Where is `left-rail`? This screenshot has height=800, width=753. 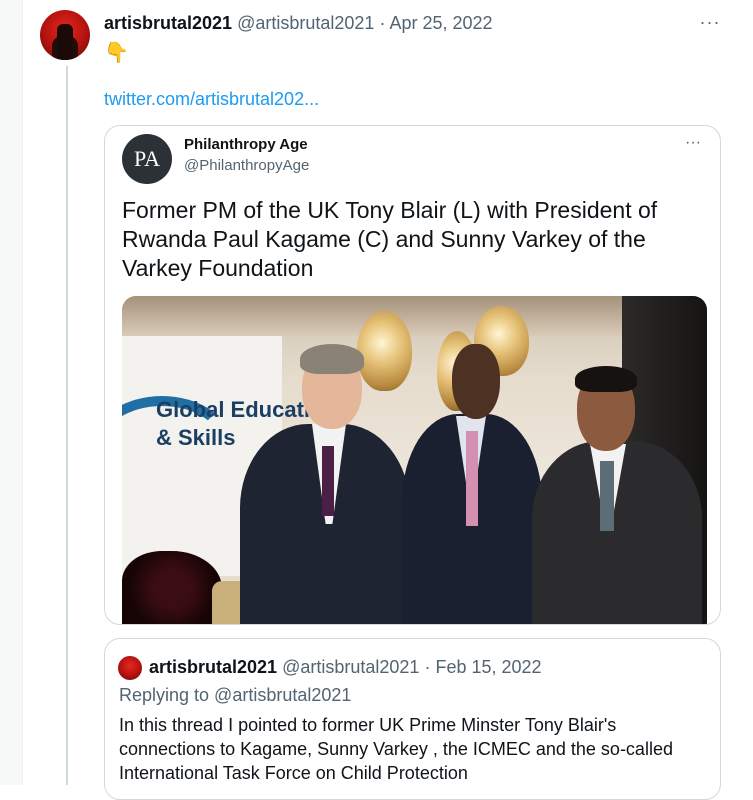
left-rail is located at coordinates (11, 392).